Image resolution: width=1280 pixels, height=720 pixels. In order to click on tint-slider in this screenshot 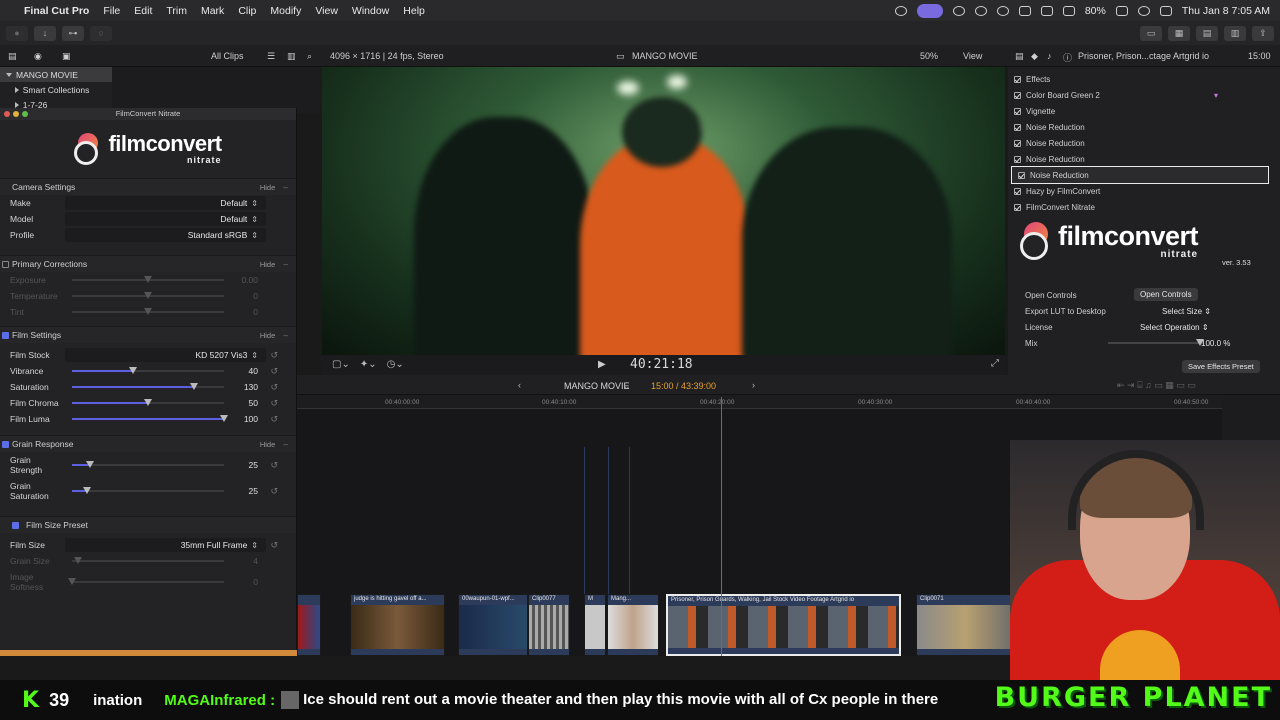, I will do `click(148, 311)`.